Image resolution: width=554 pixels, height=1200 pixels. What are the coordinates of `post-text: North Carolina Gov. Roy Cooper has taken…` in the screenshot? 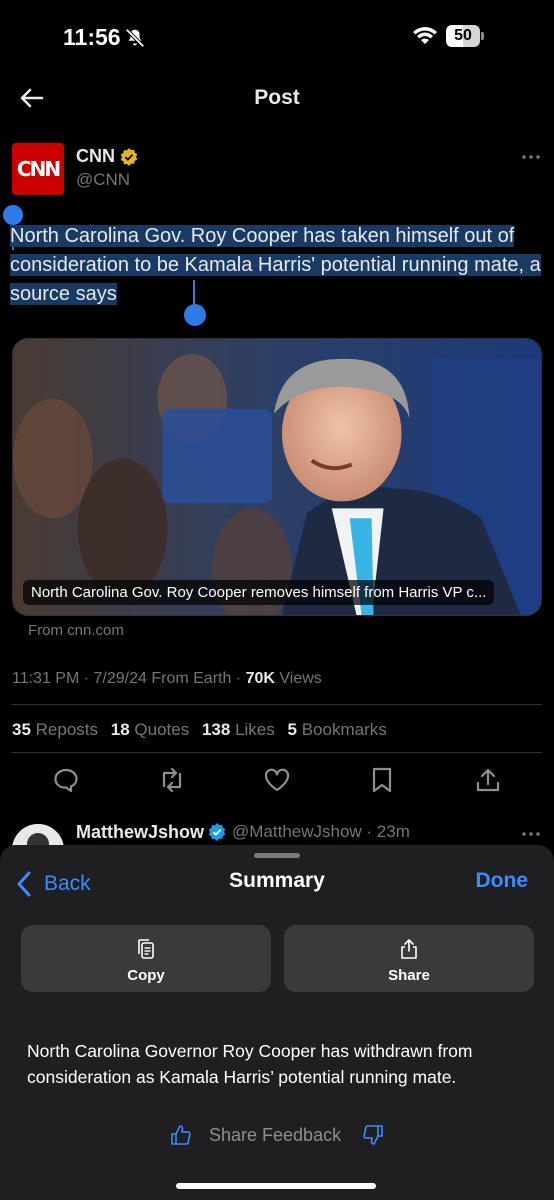 It's located at (276, 265).